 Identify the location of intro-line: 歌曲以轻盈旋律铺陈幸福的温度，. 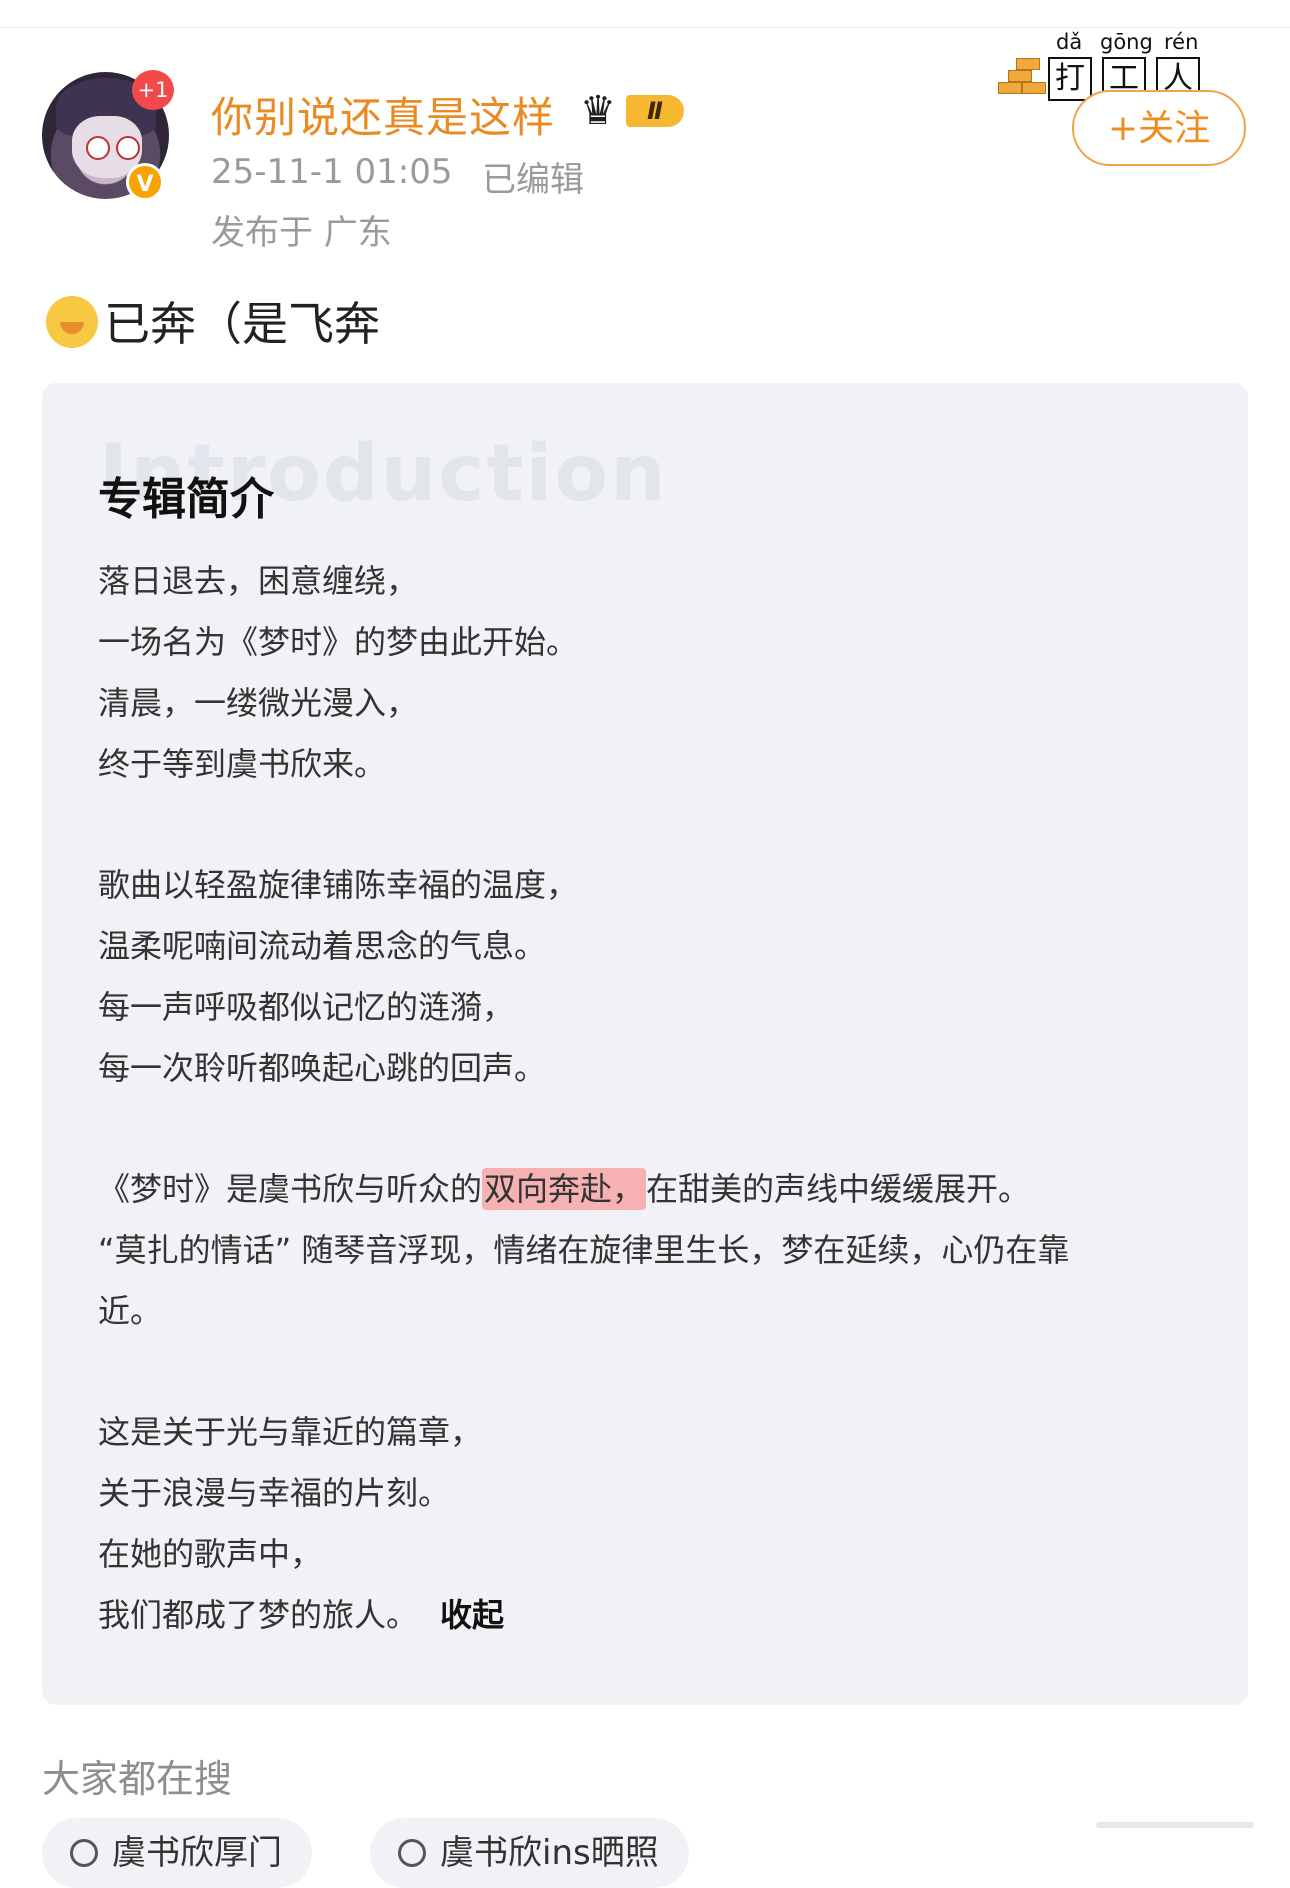
(338, 885).